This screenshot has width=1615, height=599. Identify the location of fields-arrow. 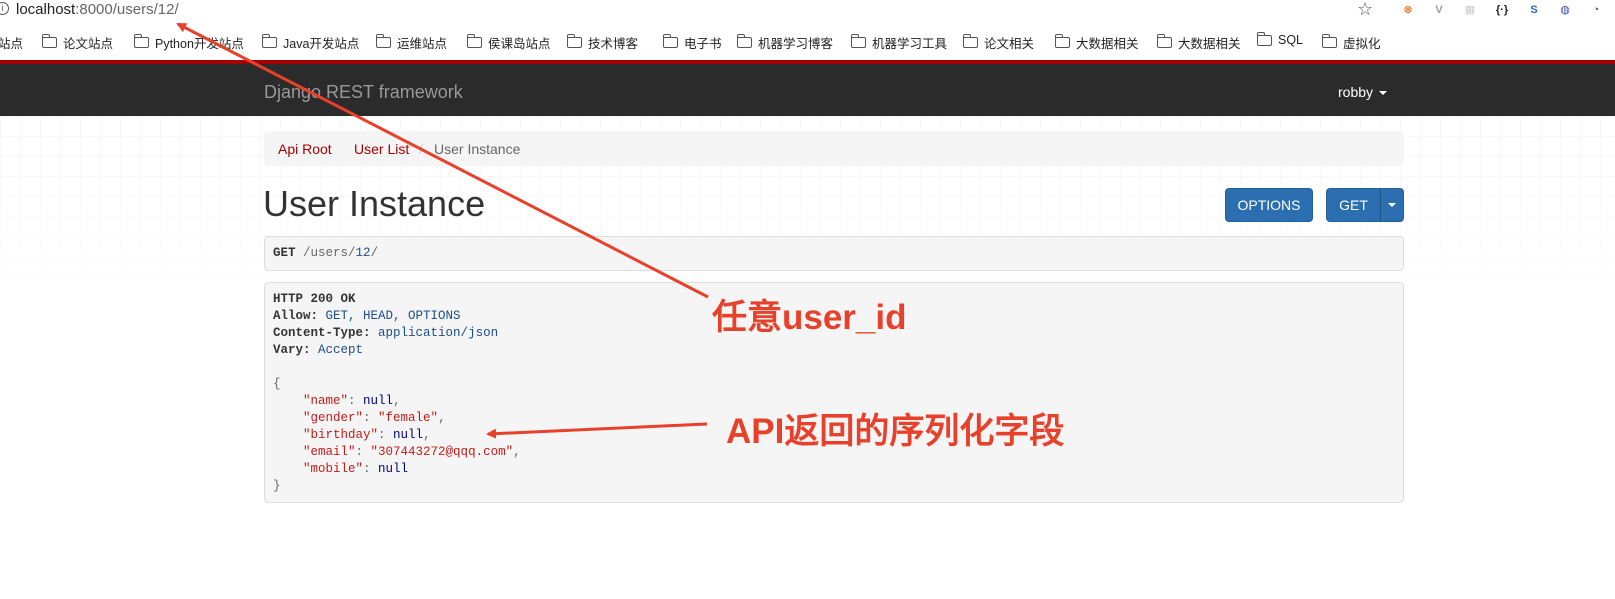
(597, 430).